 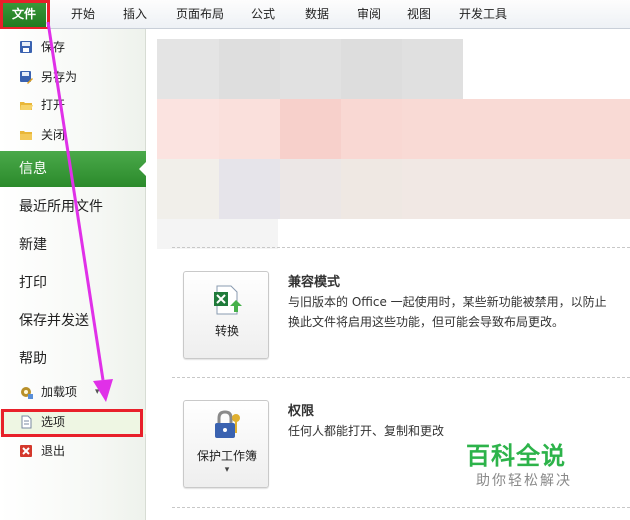 What do you see at coordinates (200, 14) in the screenshot?
I see `tab-page-layout: 页面布局` at bounding box center [200, 14].